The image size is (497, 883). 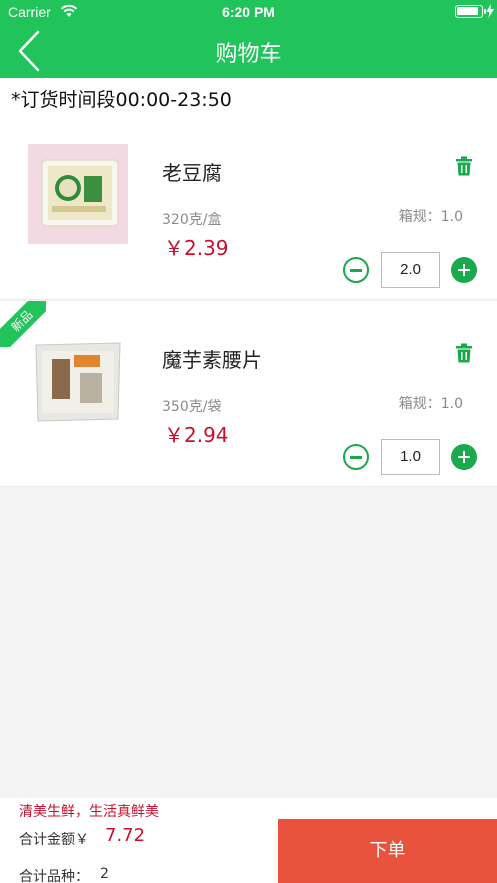 What do you see at coordinates (54, 840) in the screenshot?
I see `total-amount-label: 合计金额￥` at bounding box center [54, 840].